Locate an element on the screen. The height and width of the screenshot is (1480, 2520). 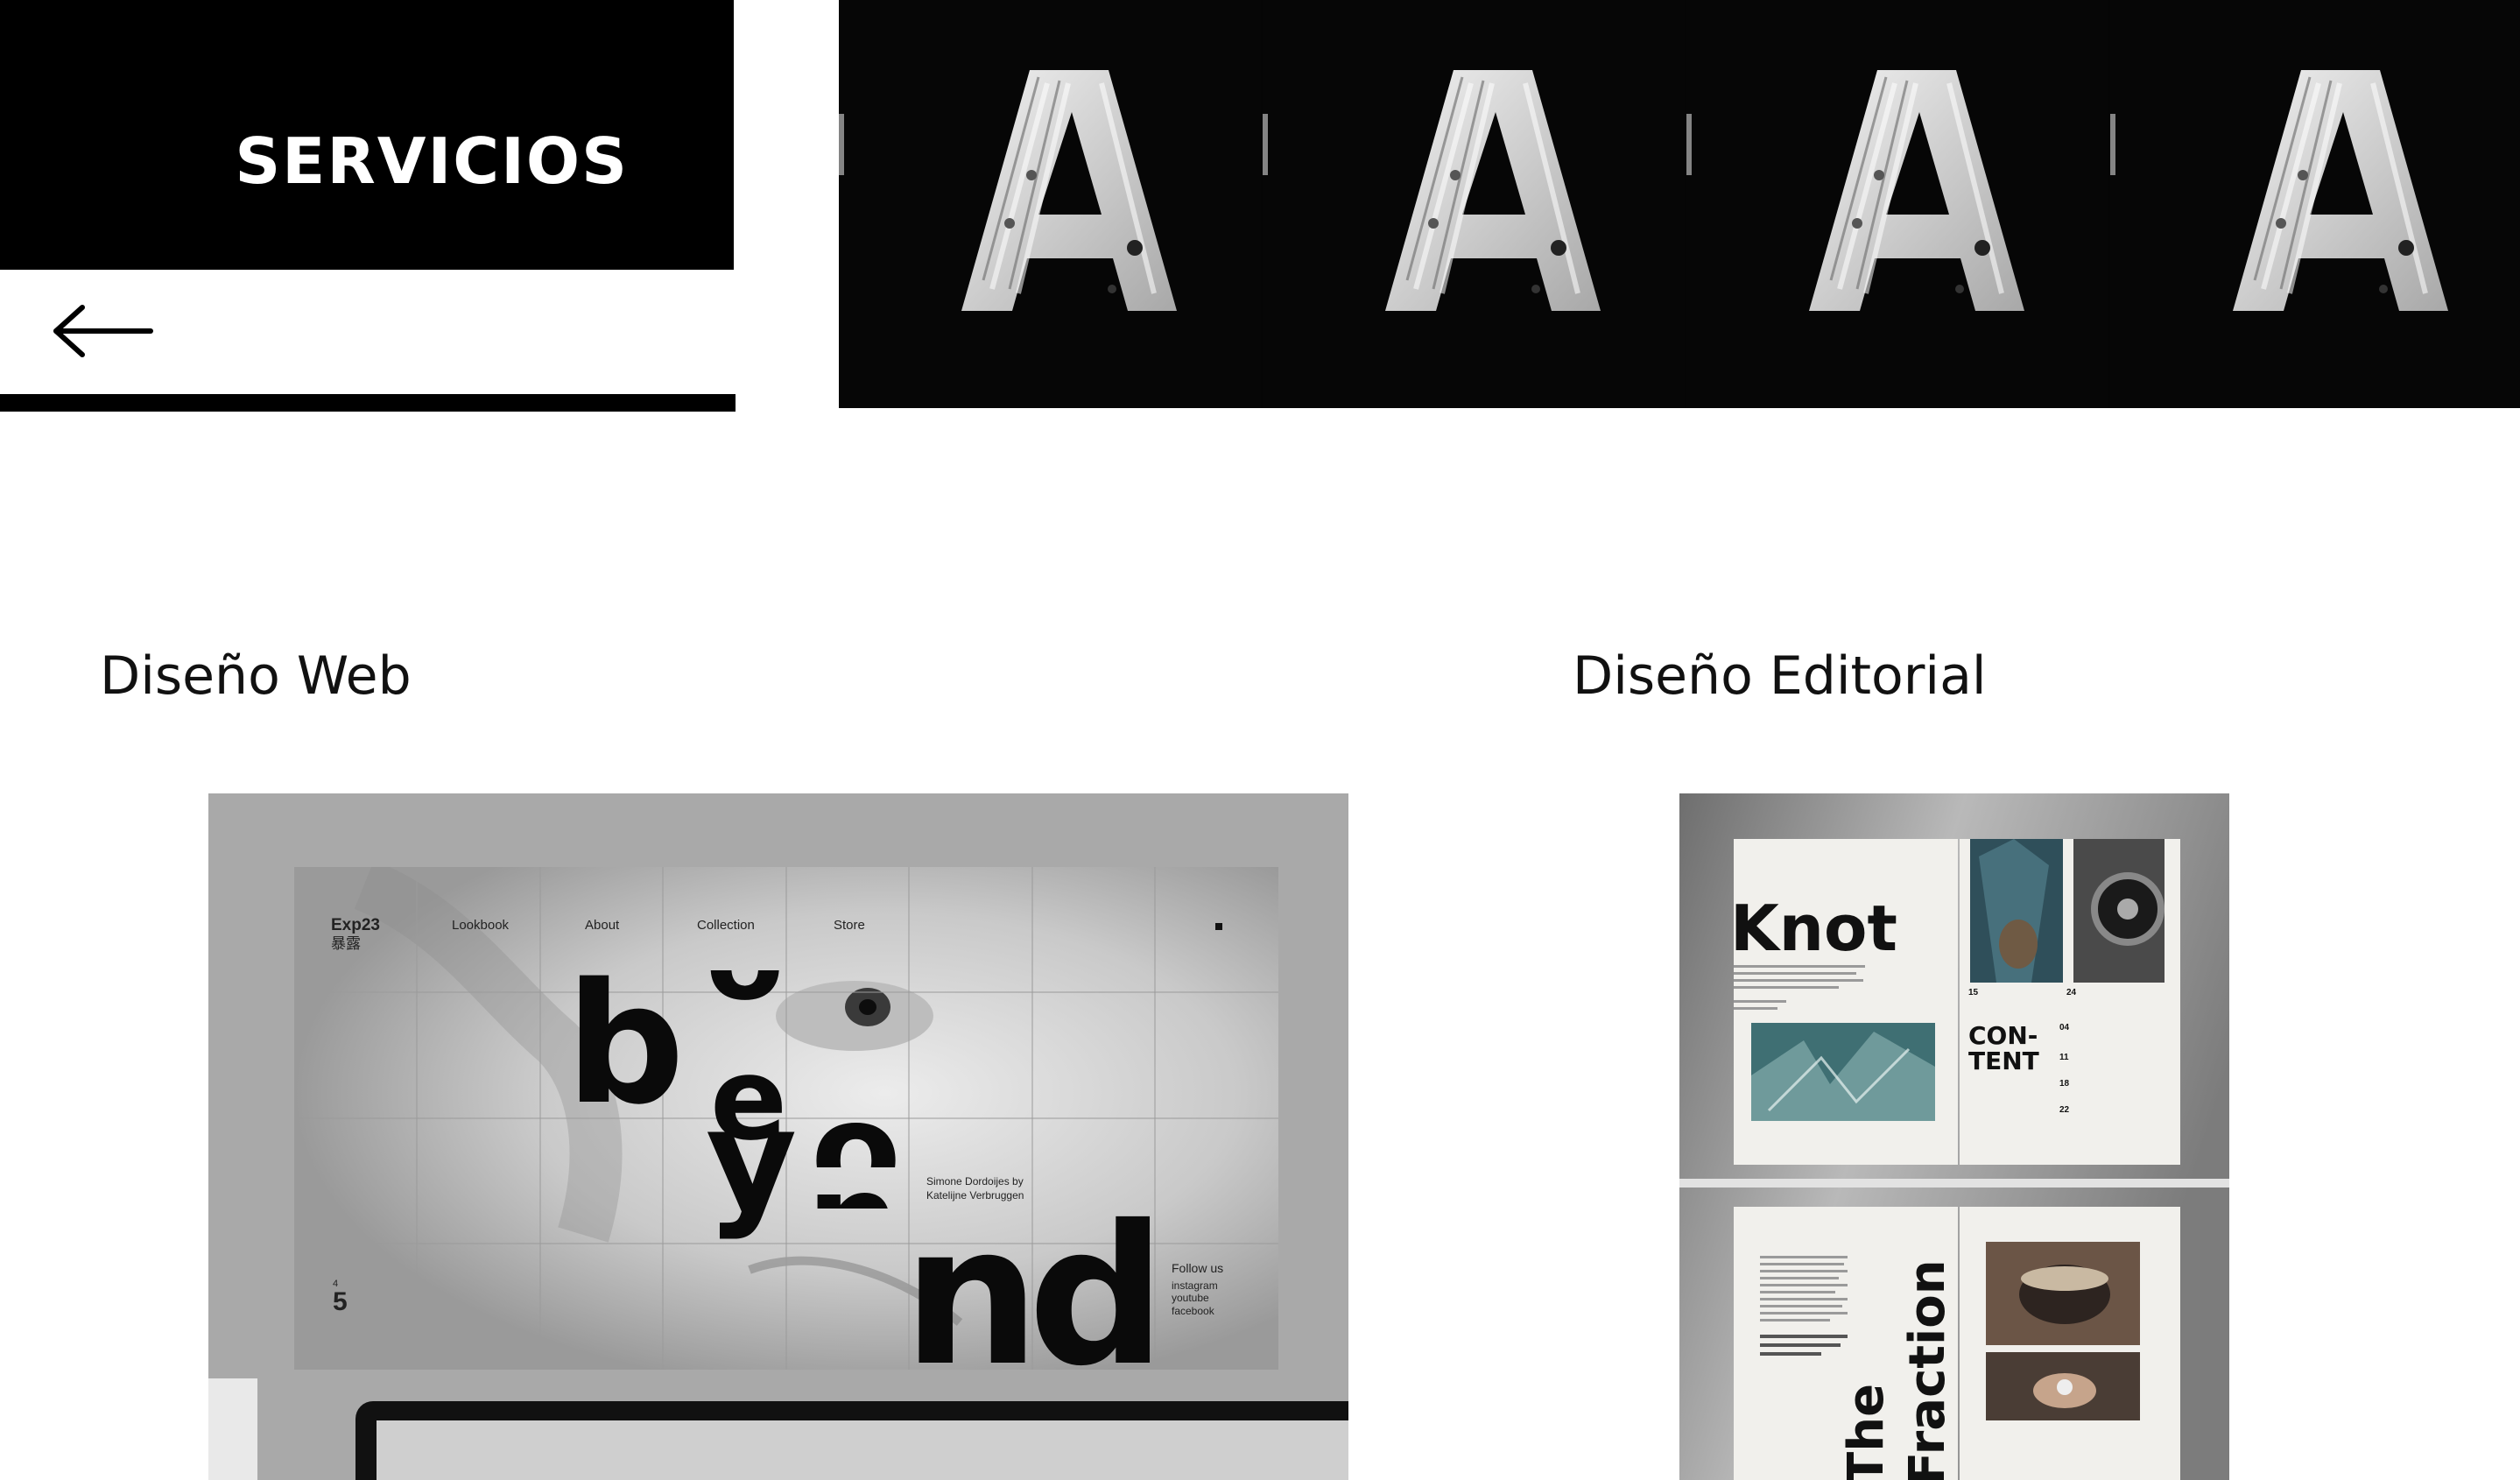
magazine-photo-architecture is located at coordinates (2016, 911).